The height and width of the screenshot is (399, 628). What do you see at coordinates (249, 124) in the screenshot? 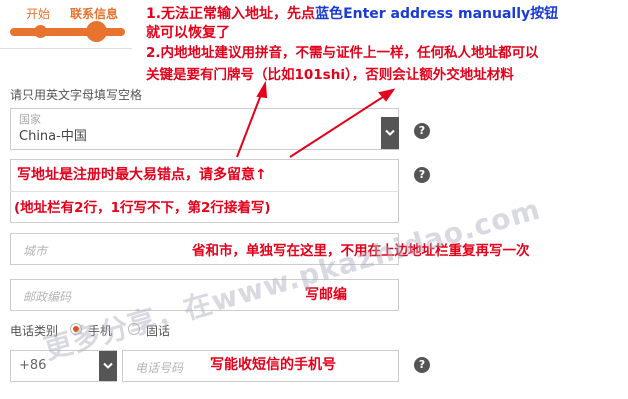
I see `arrow-line-left` at bounding box center [249, 124].